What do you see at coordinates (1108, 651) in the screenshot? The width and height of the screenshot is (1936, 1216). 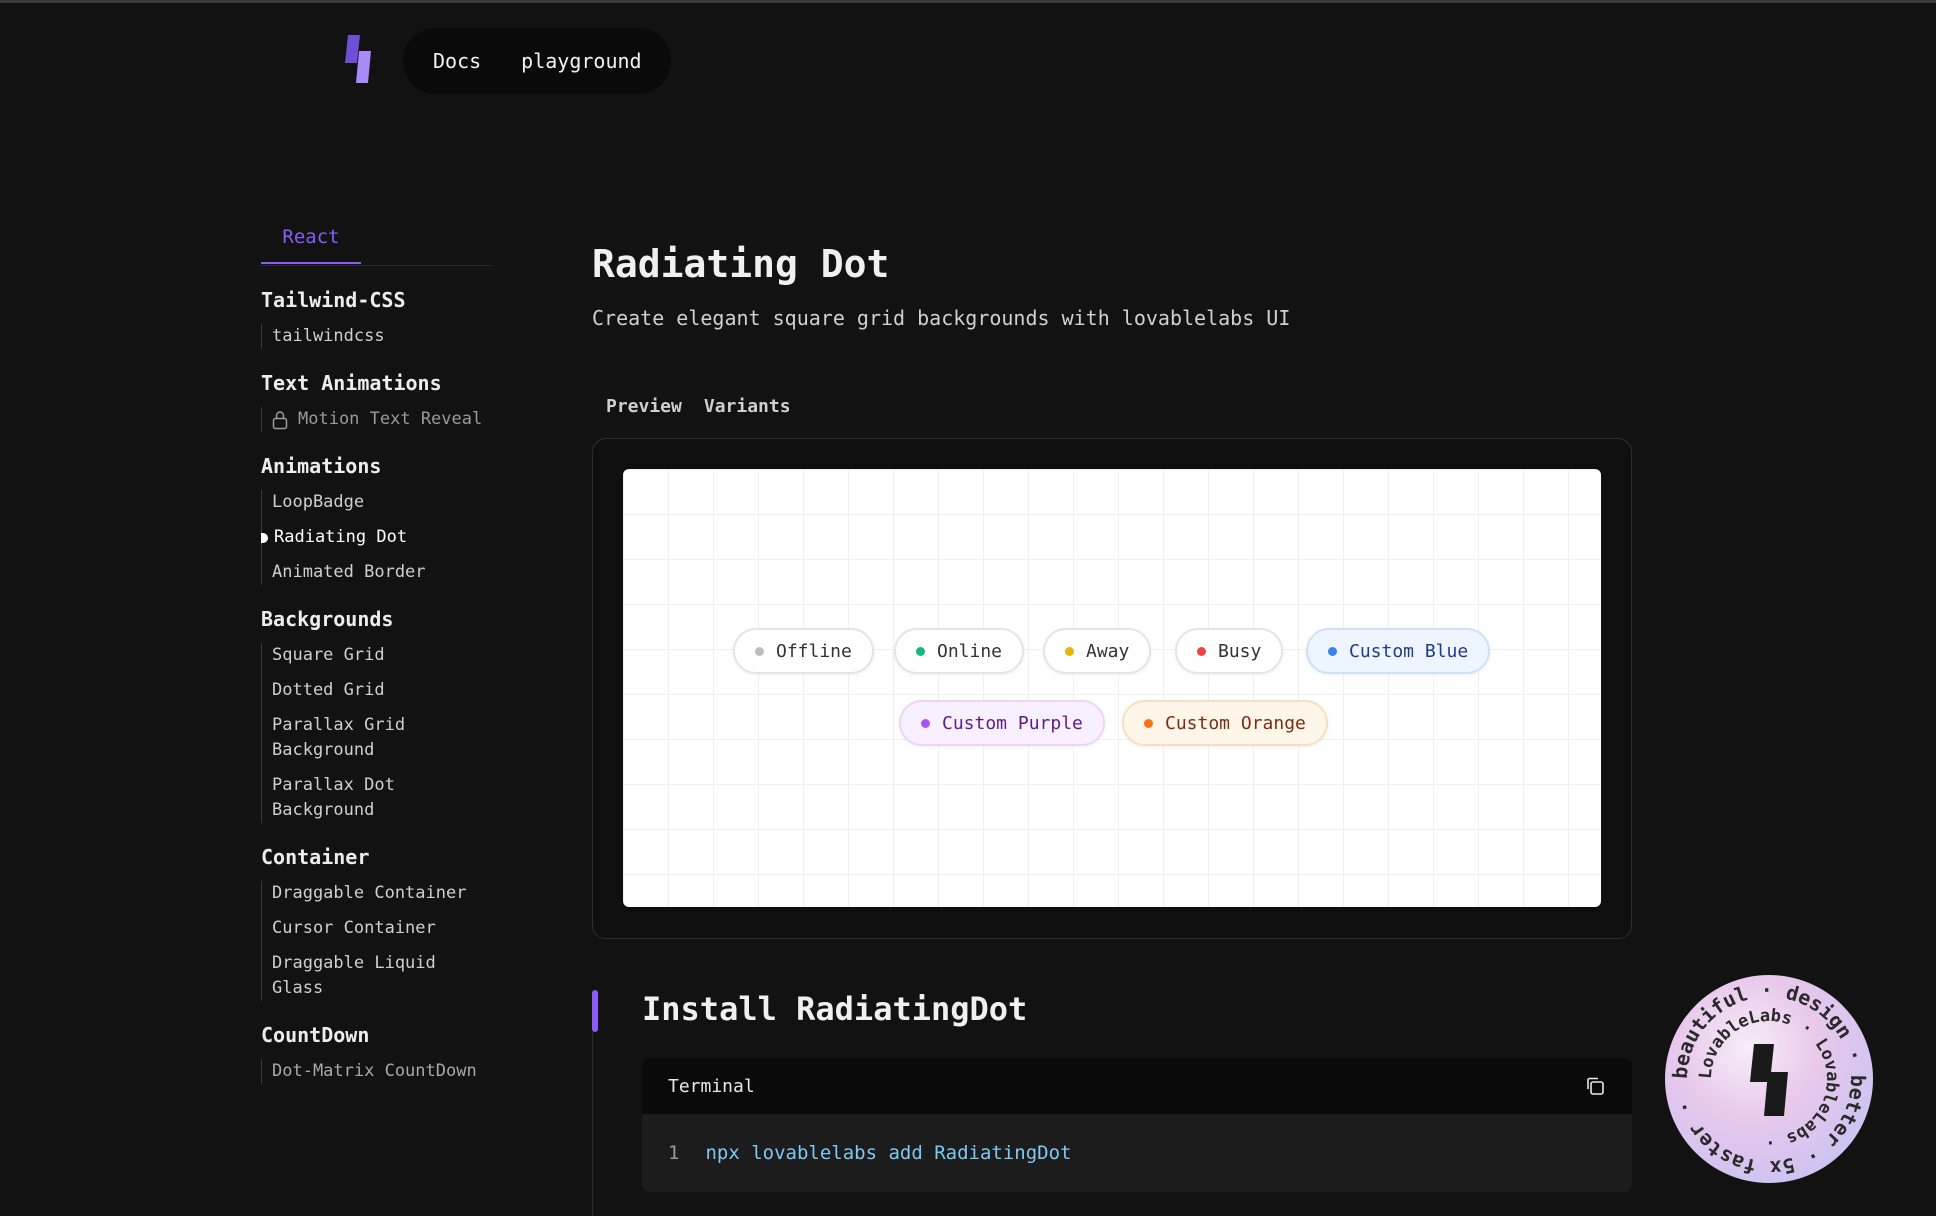 I see `badge-label: Away` at bounding box center [1108, 651].